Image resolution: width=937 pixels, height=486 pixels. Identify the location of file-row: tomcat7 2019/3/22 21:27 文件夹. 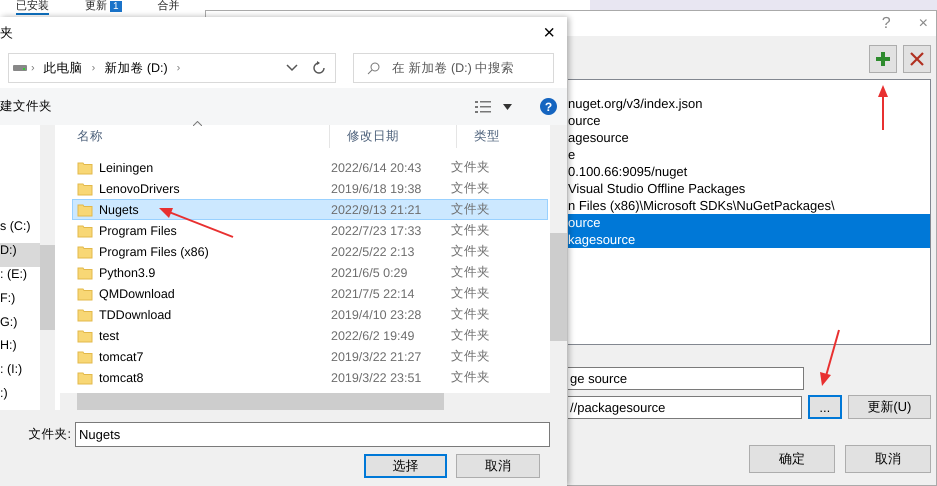
(310, 356).